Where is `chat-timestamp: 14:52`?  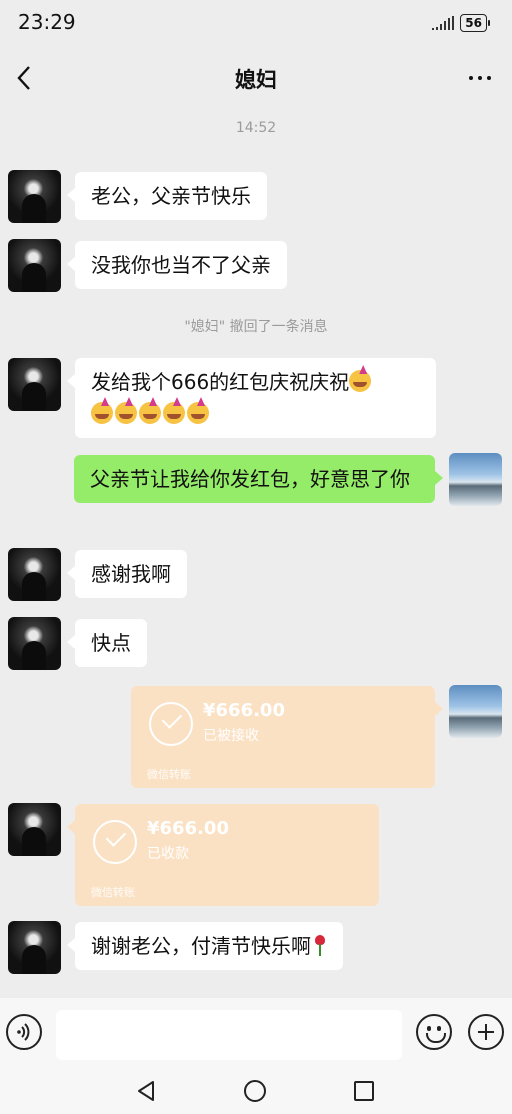 chat-timestamp: 14:52 is located at coordinates (256, 128).